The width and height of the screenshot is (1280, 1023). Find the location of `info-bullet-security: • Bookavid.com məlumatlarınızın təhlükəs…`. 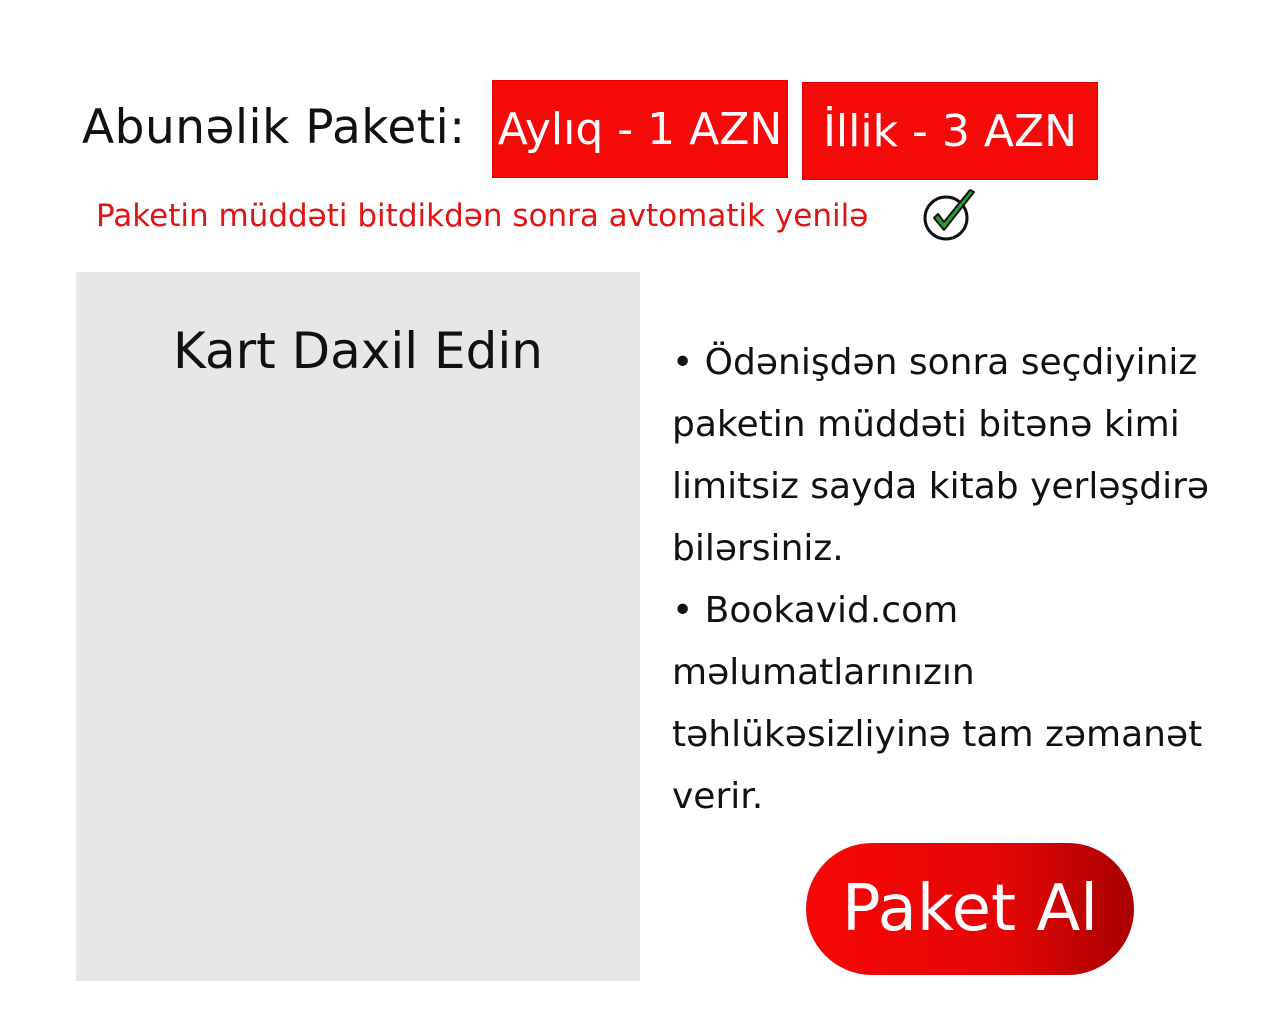

info-bullet-security: • Bookavid.com məlumatlarınızın təhlükəs… is located at coordinates (937, 703).